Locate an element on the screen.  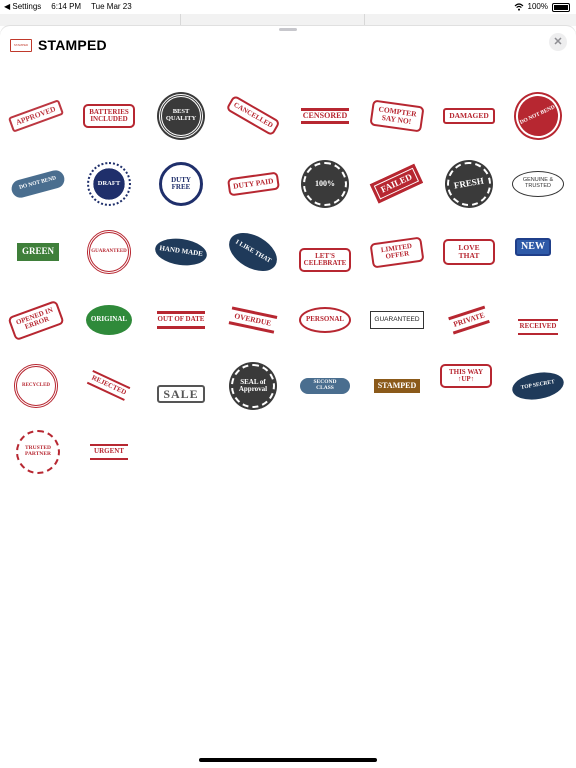
sticker-top-secret: TOP SECRET is located at coordinates (538, 386).